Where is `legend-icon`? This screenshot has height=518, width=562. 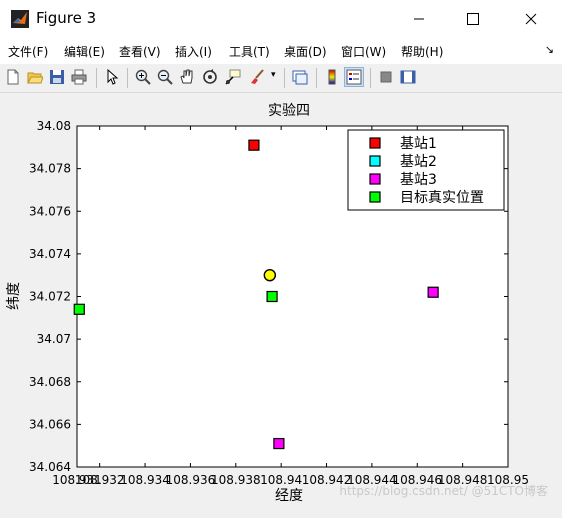 legend-icon is located at coordinates (354, 77).